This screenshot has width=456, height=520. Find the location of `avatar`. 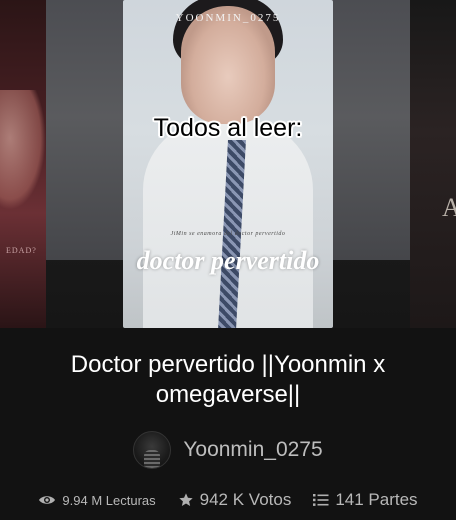

avatar is located at coordinates (152, 450).